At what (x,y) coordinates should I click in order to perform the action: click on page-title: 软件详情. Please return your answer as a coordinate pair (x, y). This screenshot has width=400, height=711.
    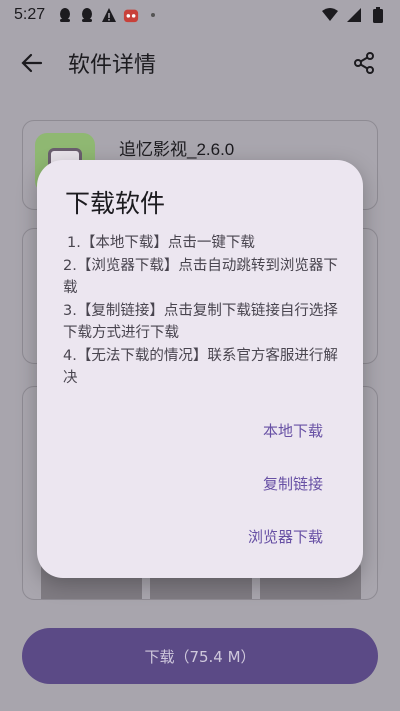
    Looking at the image, I should click on (112, 65).